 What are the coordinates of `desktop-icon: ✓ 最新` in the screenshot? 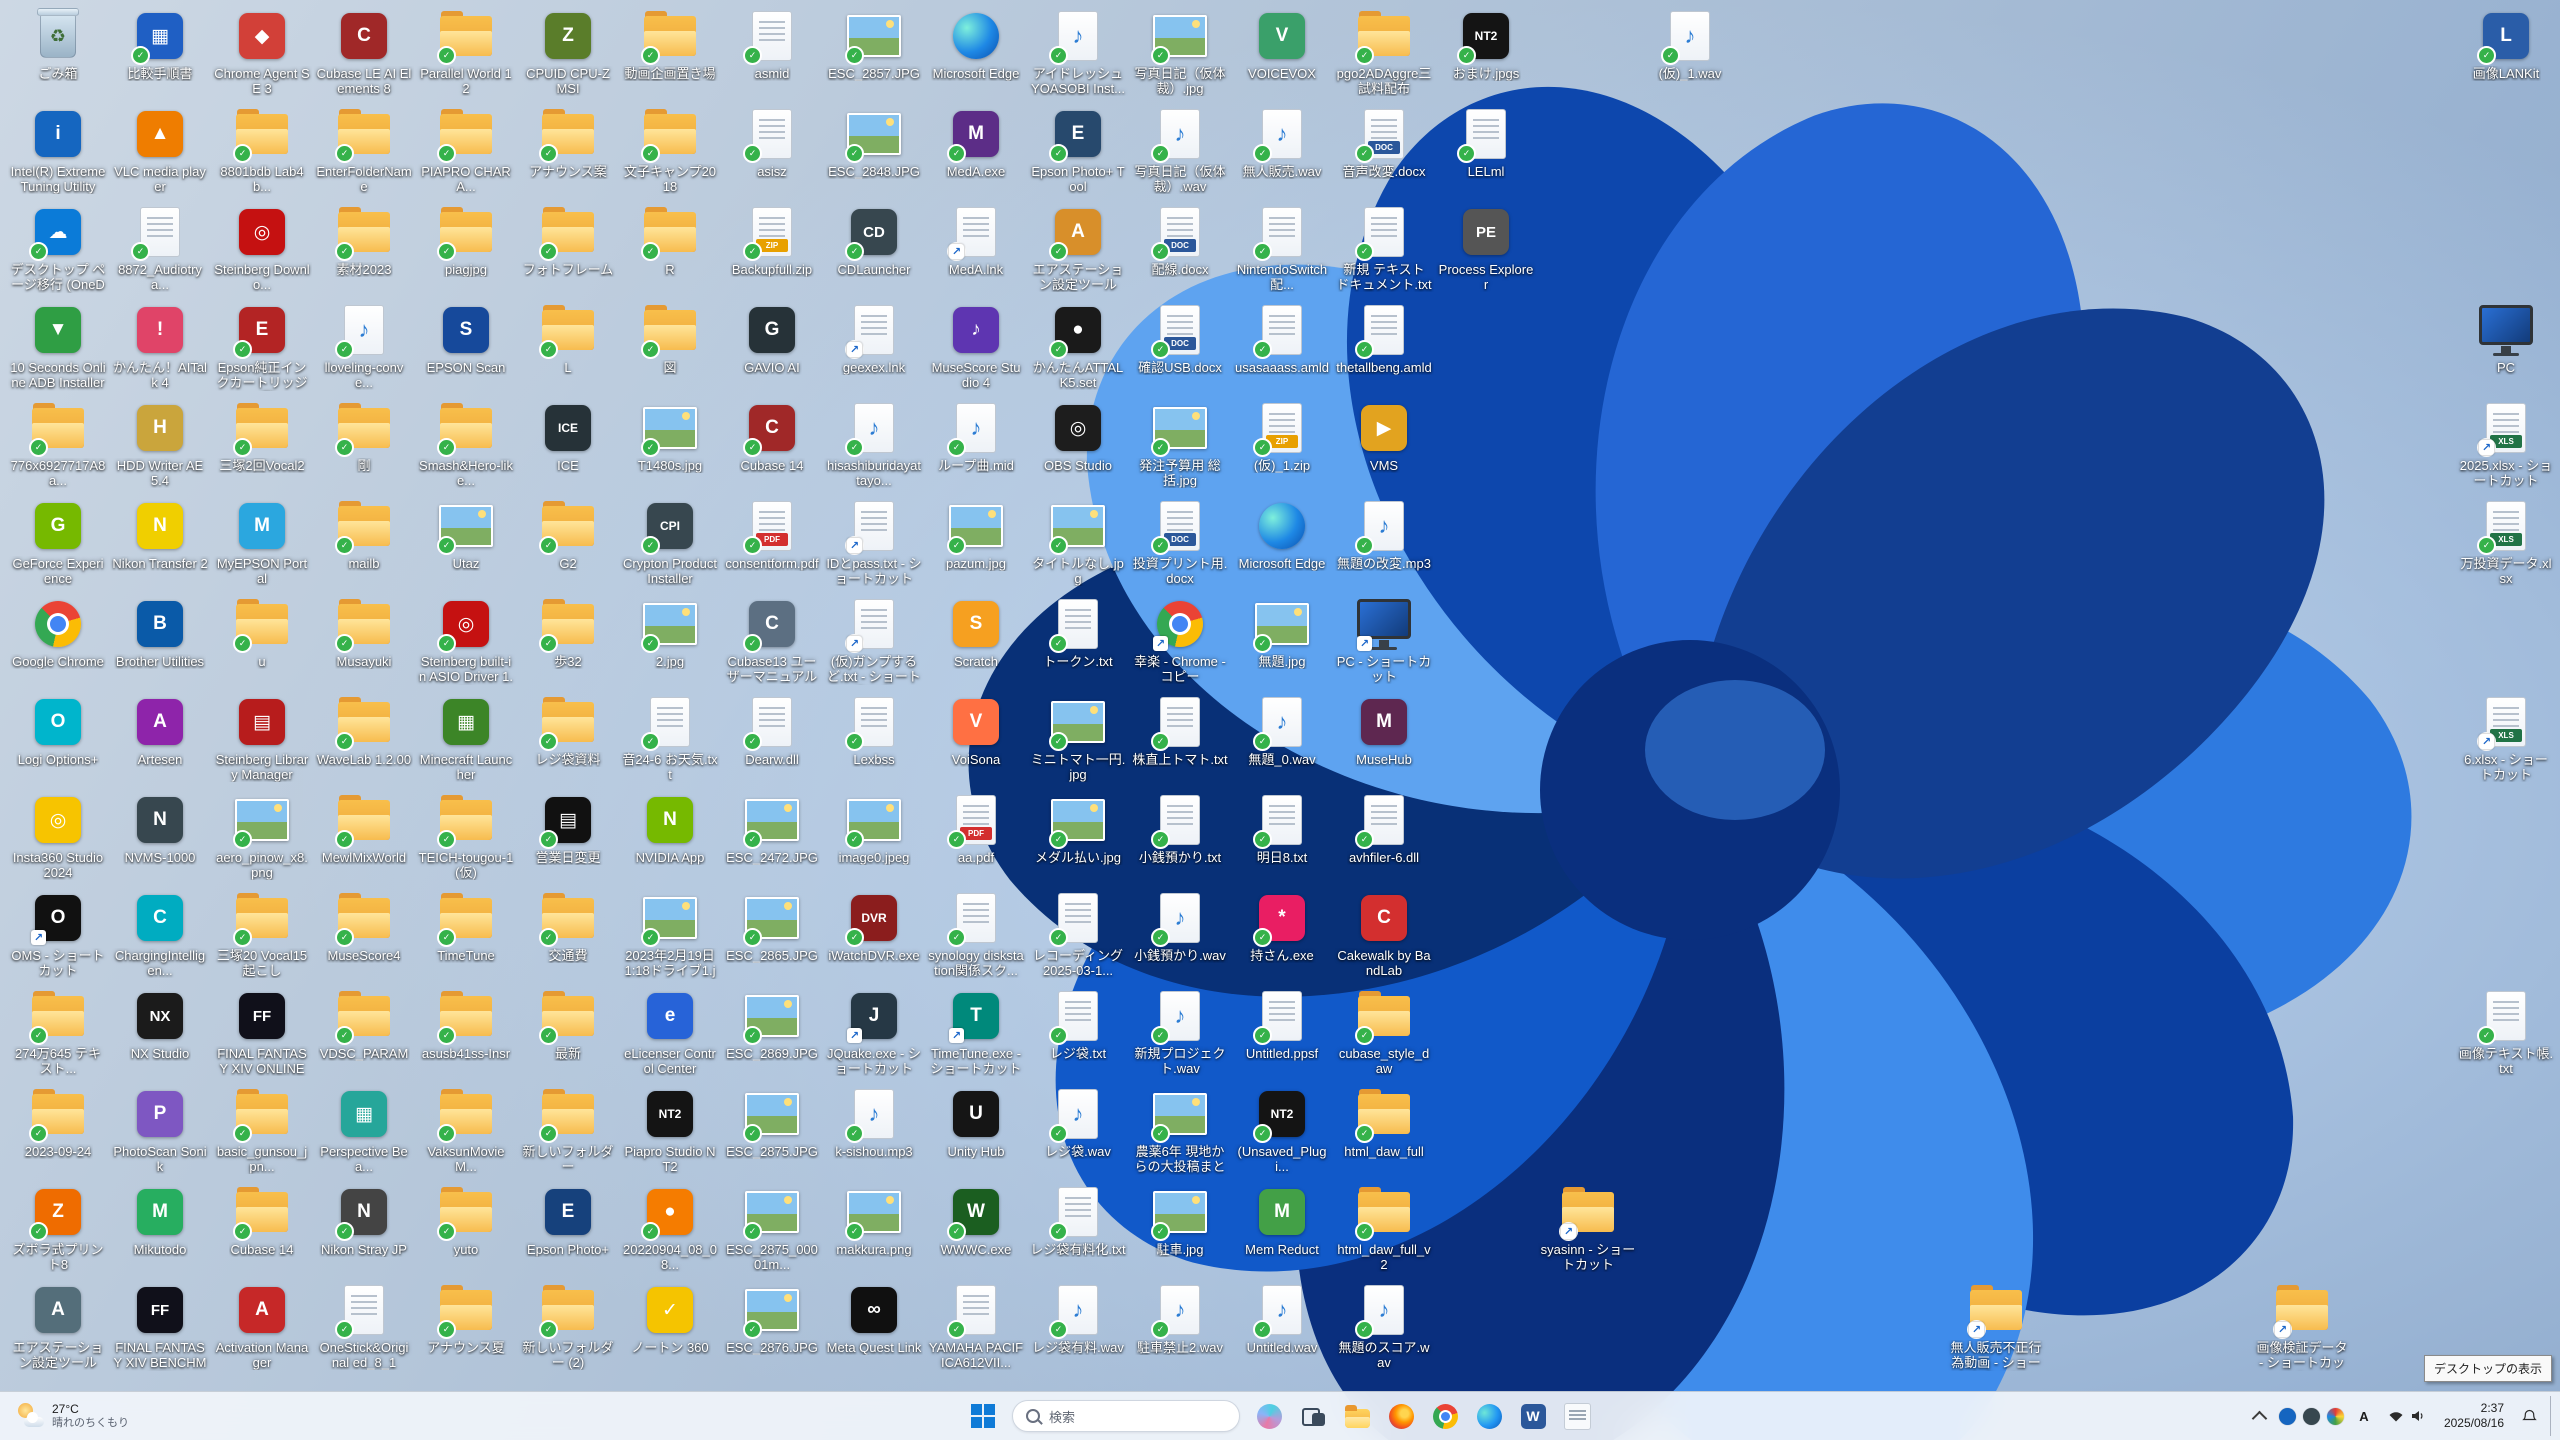 It's located at (568, 1034).